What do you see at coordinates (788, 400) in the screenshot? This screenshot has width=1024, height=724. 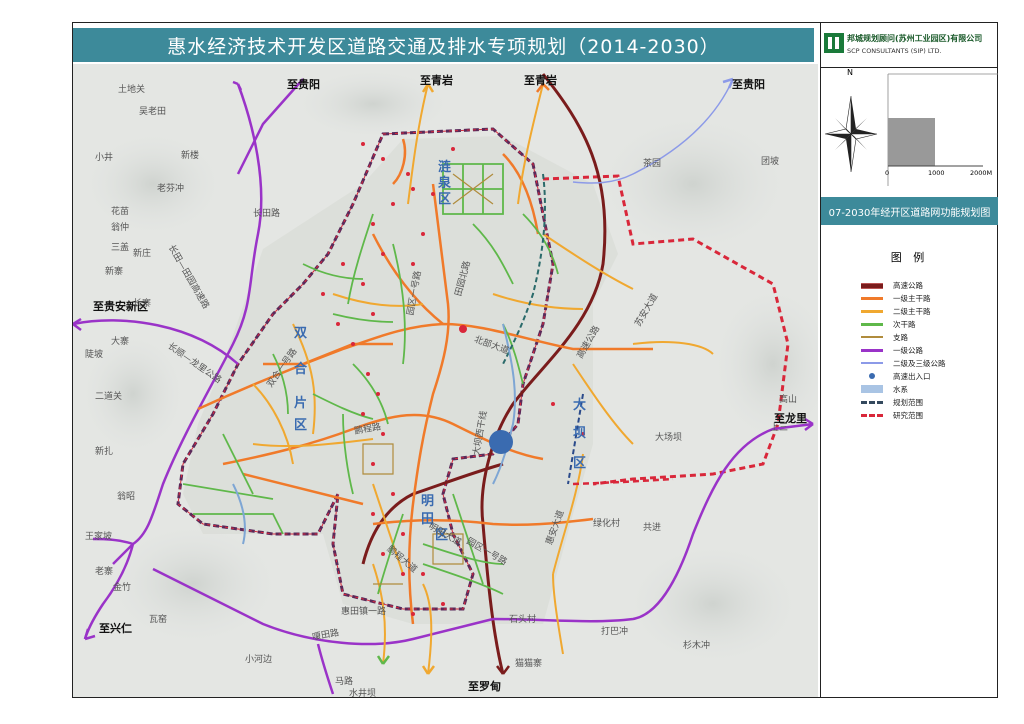 I see `place-label: 高山` at bounding box center [788, 400].